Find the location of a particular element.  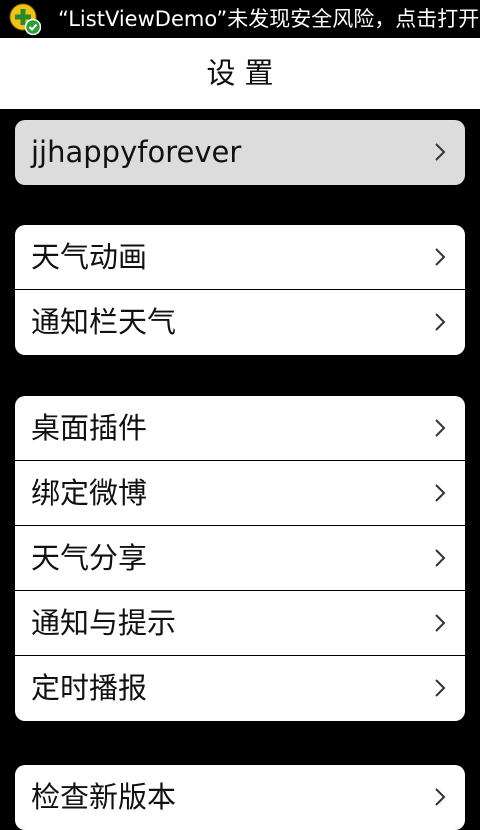

about-group: 检查新版本 is located at coordinates (240, 797).